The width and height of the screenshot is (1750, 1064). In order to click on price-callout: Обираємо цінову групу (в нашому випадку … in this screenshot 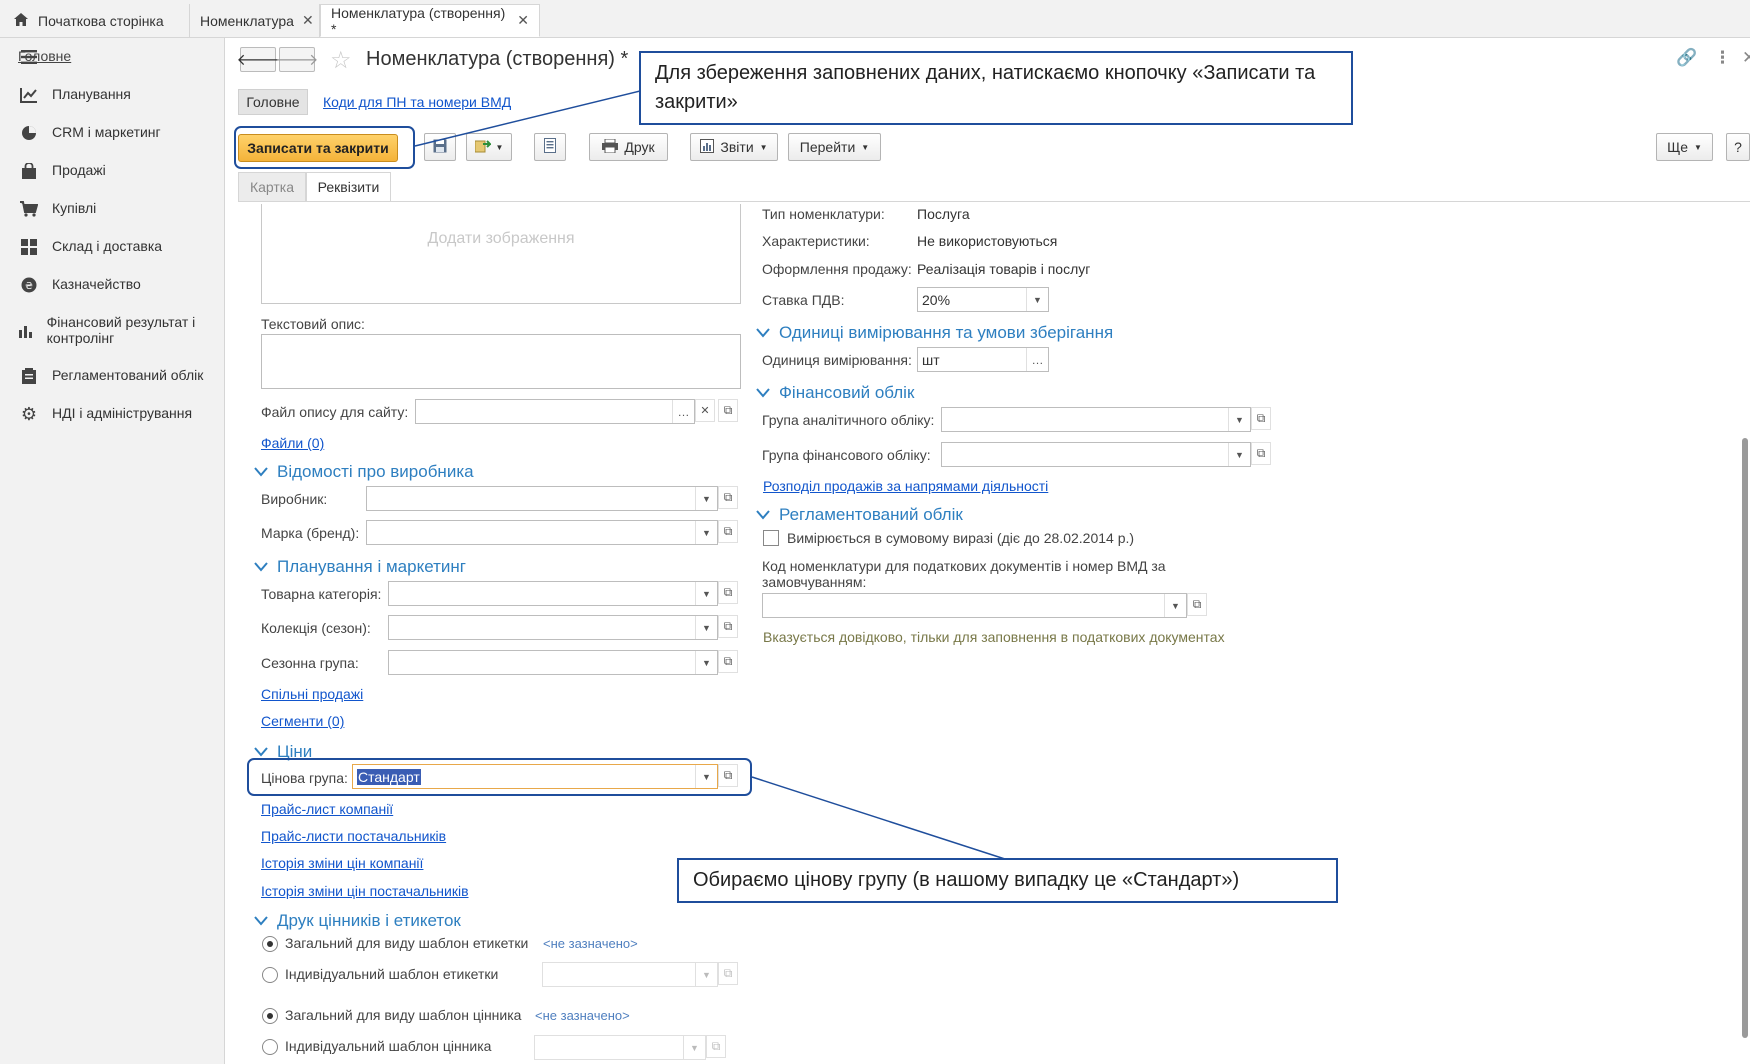, I will do `click(1007, 880)`.